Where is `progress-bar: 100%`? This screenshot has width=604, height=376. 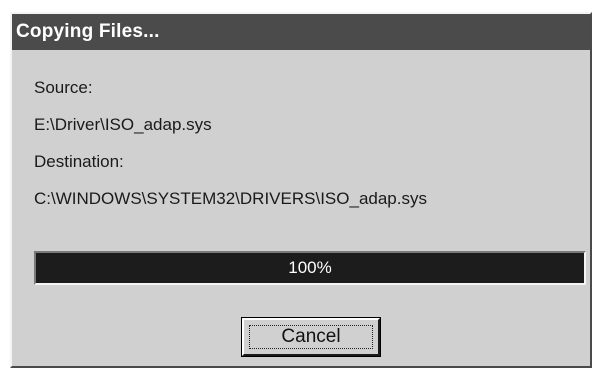
progress-bar: 100% is located at coordinates (310, 268).